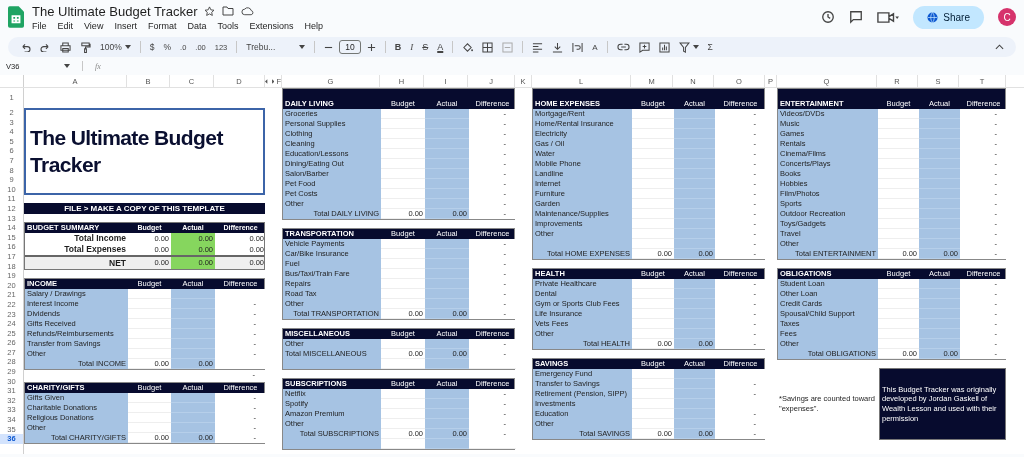 This screenshot has height=457, width=1024. Describe the element at coordinates (398, 47) in the screenshot. I see `bold-button: B` at that location.